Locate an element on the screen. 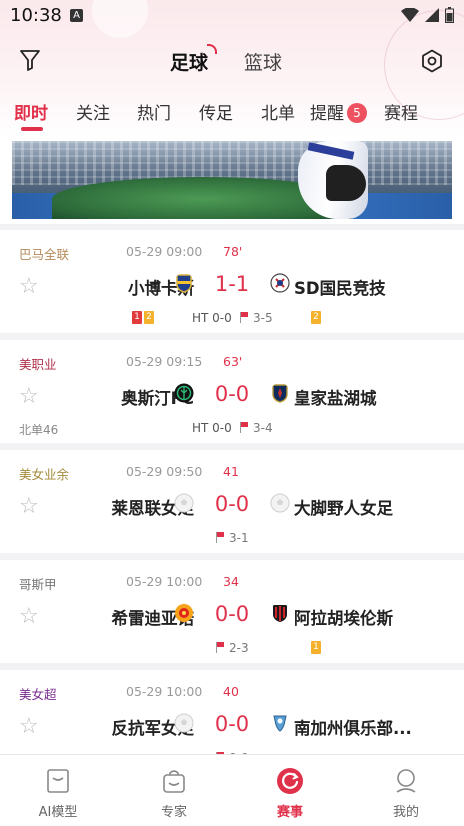 This screenshot has height=826, width=464. sub-tab-schedule: 赛程 is located at coordinates (401, 111).